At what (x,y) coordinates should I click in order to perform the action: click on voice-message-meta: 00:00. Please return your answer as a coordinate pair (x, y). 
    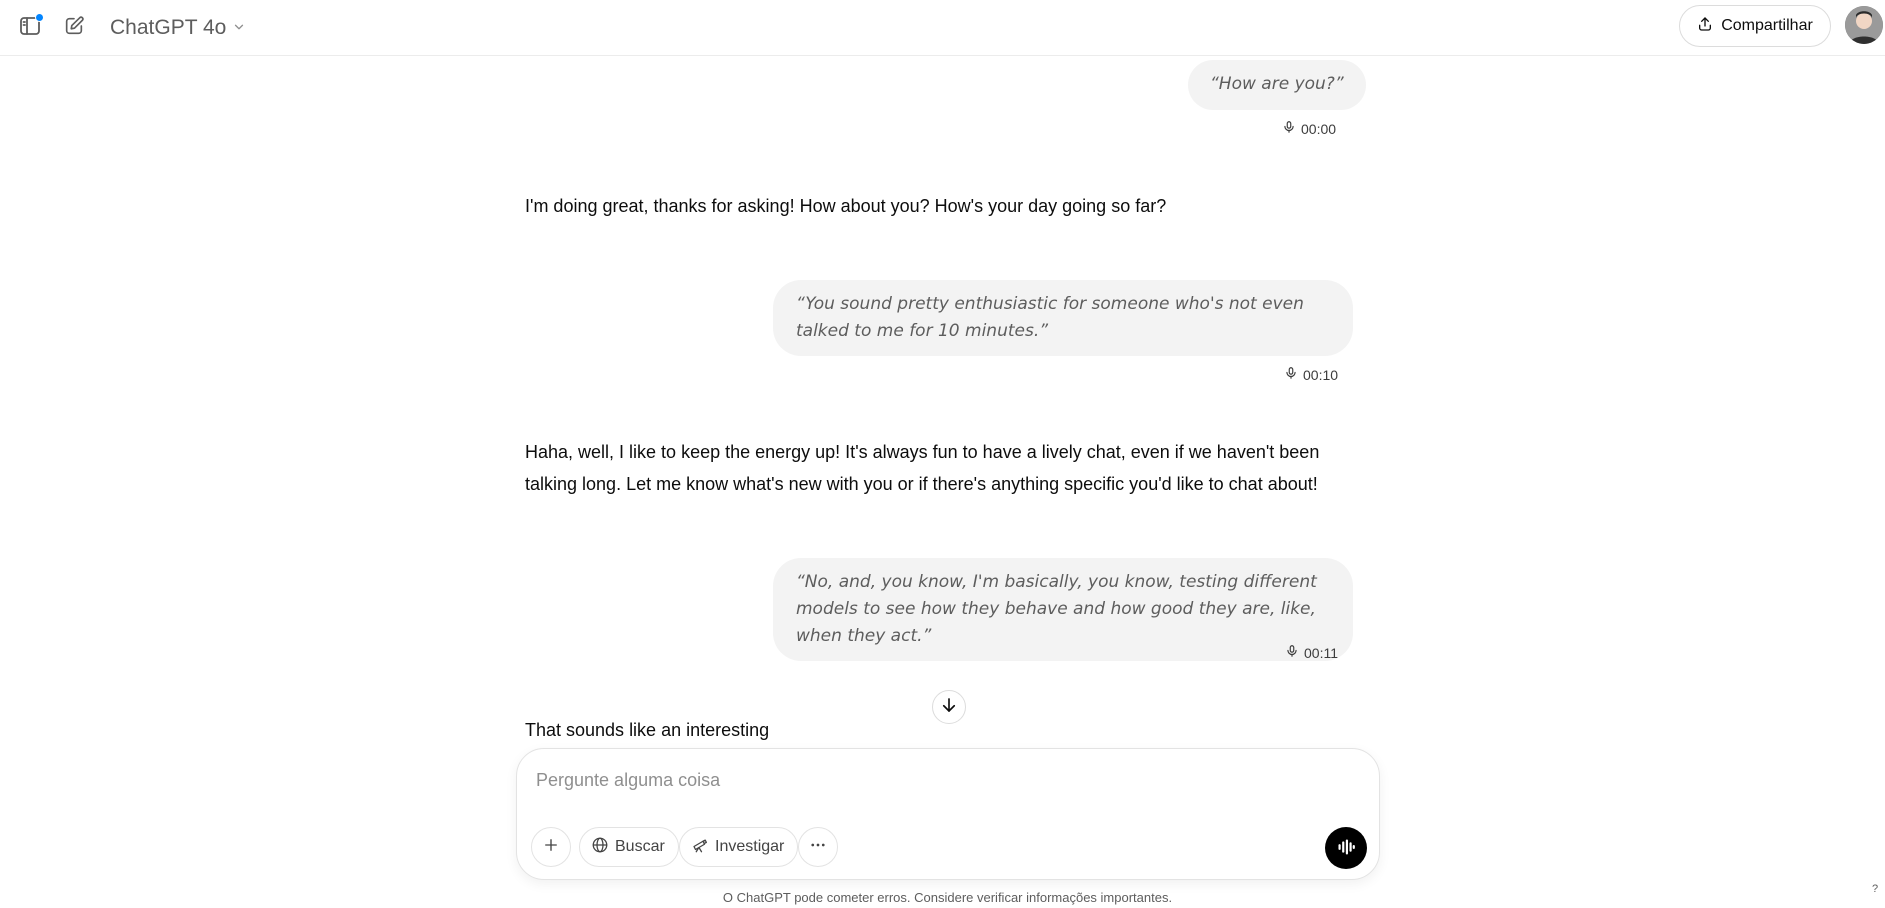
    Looking at the image, I should click on (1309, 128).